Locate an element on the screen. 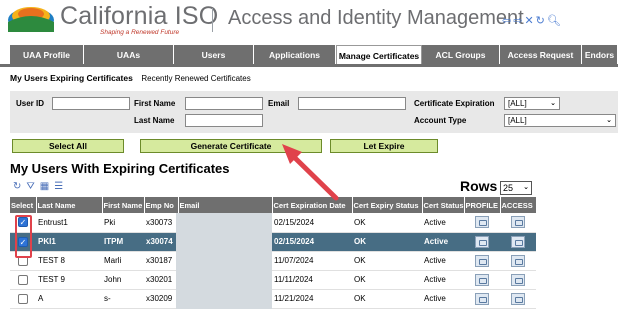 The image size is (618, 316). cell-cert-expiration-date: 11/11/2024 is located at coordinates (312, 280).